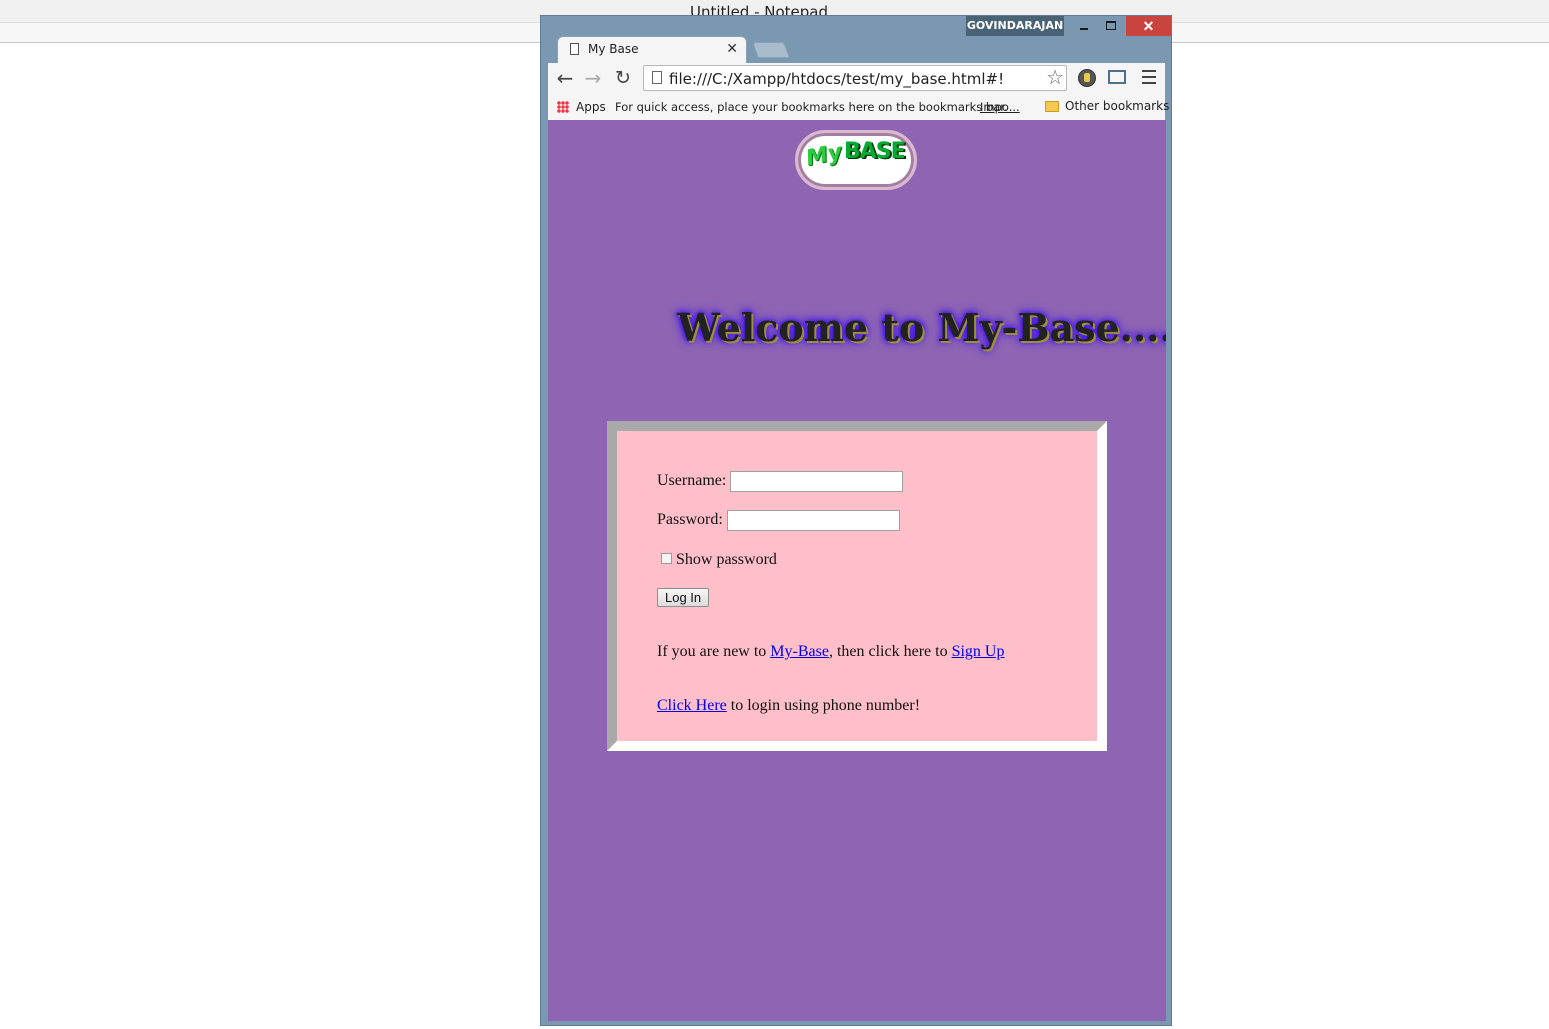  I want to click on mybase-link: My-Base, so click(799, 651).